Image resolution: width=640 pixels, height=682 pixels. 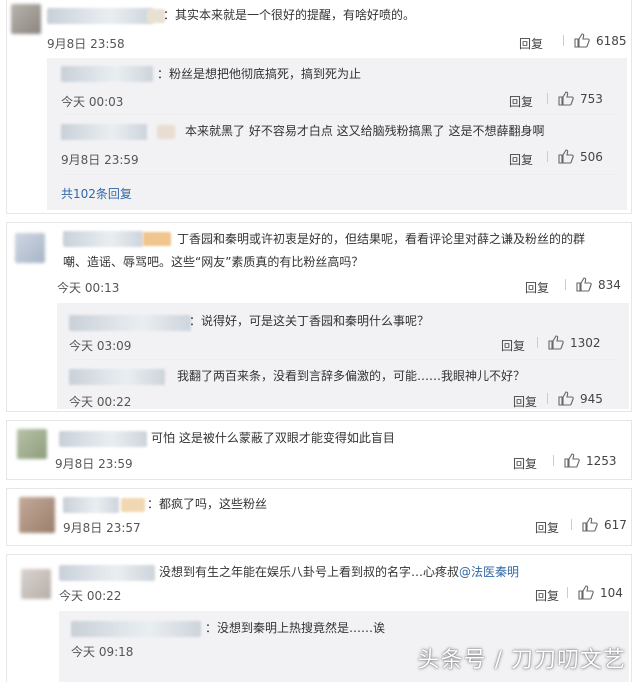 I want to click on reply-time: 今天 03:09, so click(x=100, y=346).